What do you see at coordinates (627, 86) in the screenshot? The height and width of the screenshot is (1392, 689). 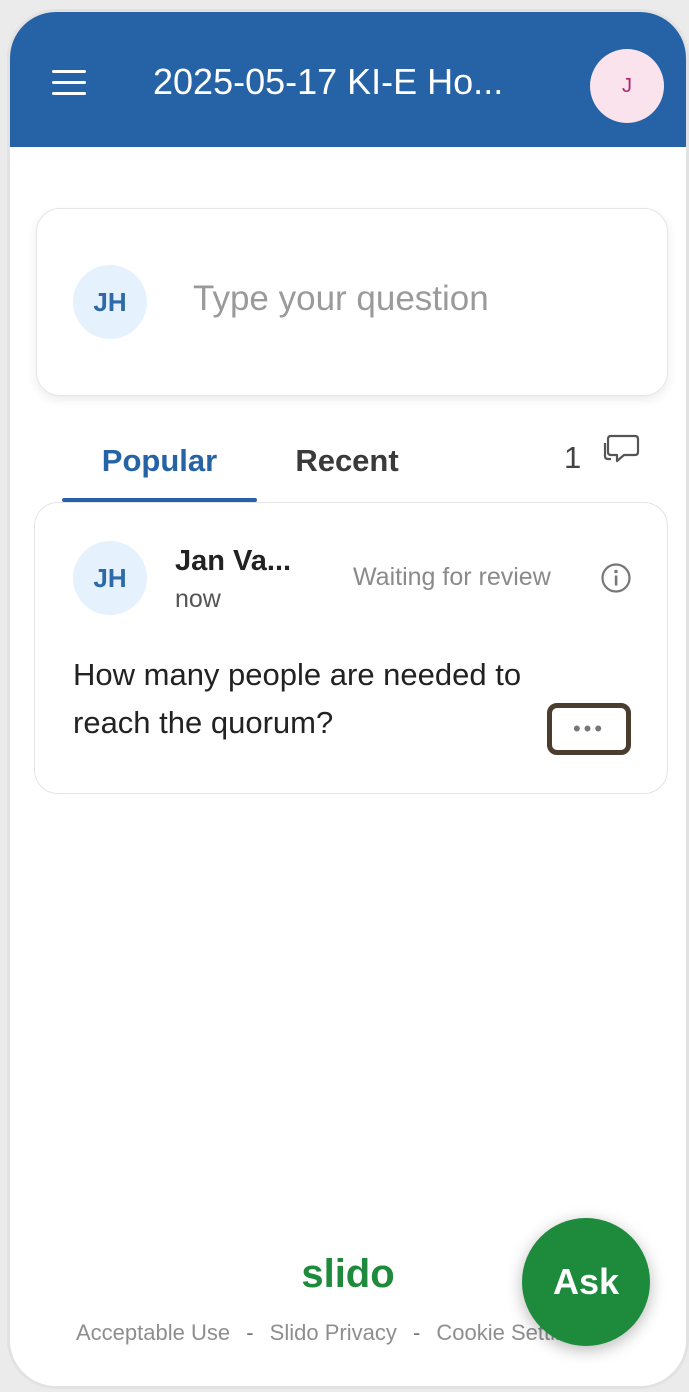 I see `user-avatar: J` at bounding box center [627, 86].